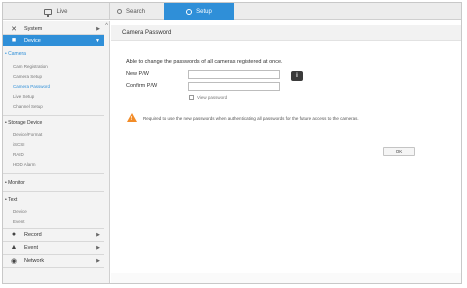 Image resolution: width=467 pixels, height=288 pixels. Describe the element at coordinates (23, 96) in the screenshot. I see `sidebar-subitem-live-setup: Live Setup` at that location.